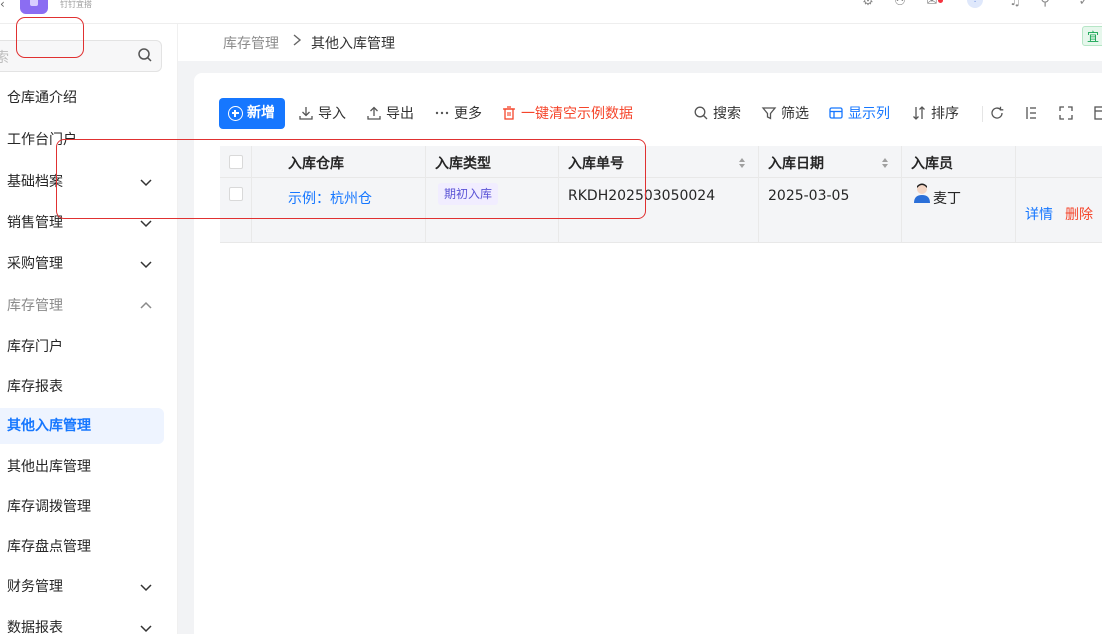  I want to click on check-icon: ✓, so click(1084, 5).